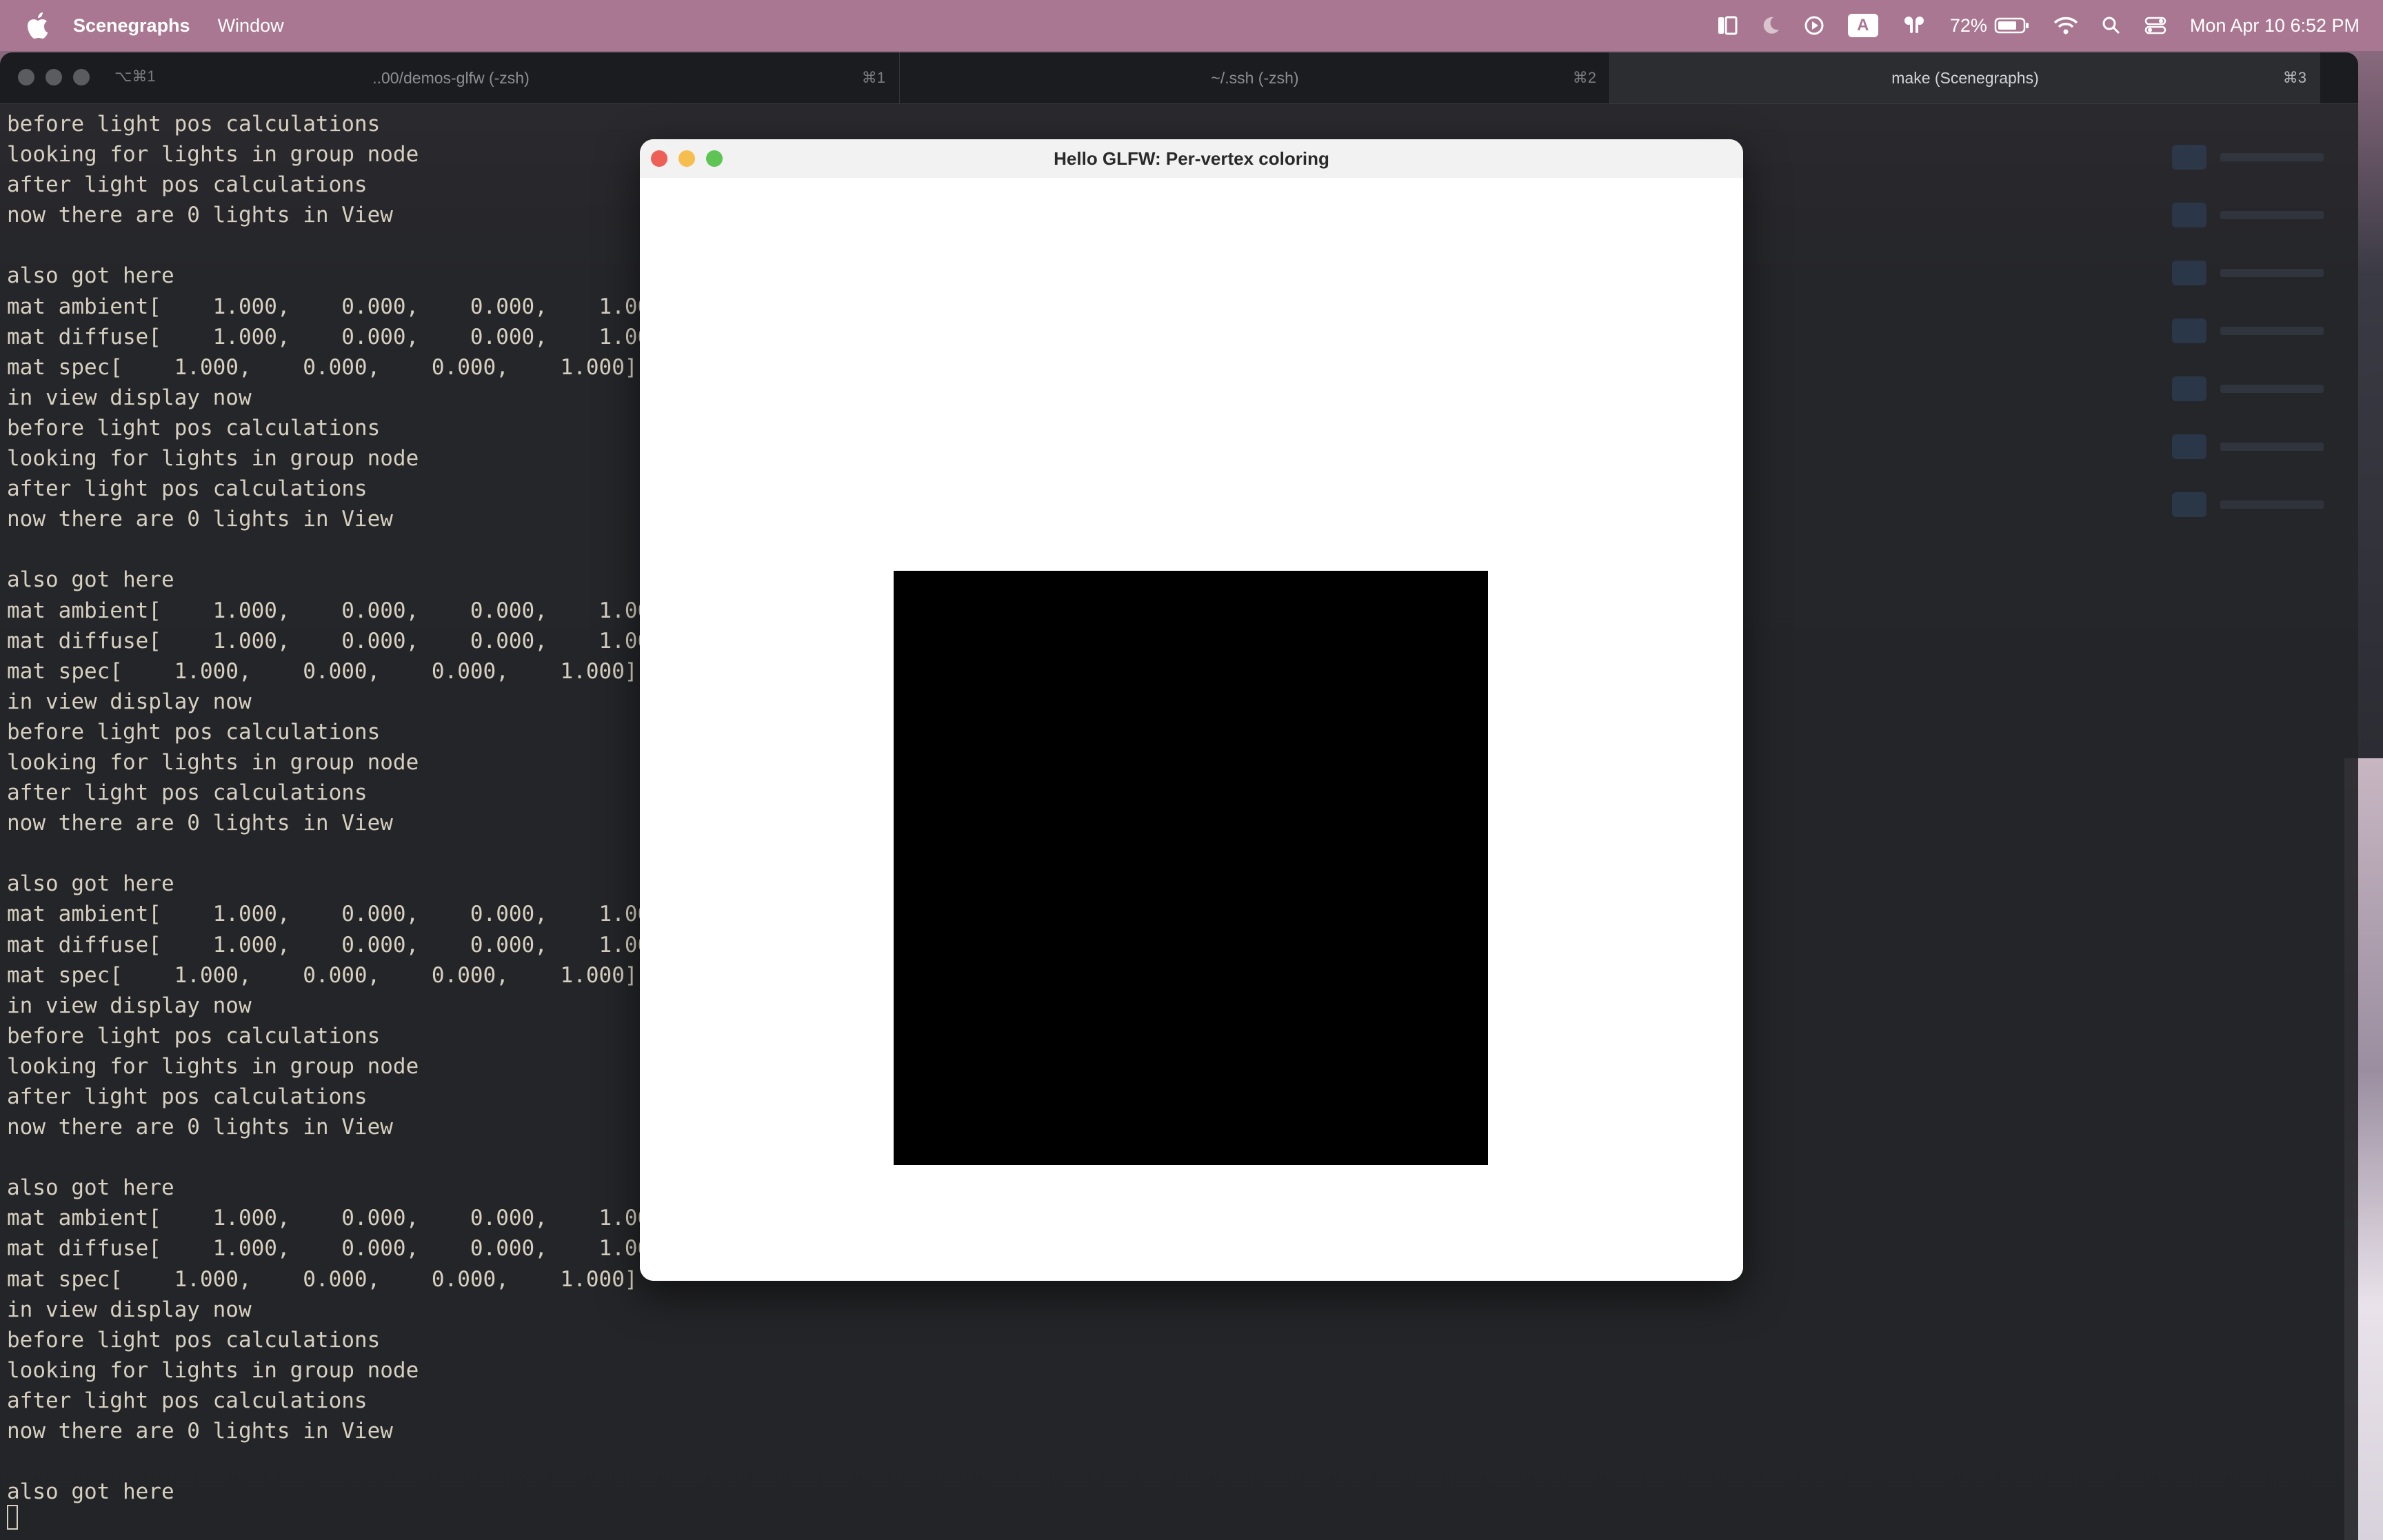  What do you see at coordinates (54, 77) in the screenshot?
I see `minimize-icon` at bounding box center [54, 77].